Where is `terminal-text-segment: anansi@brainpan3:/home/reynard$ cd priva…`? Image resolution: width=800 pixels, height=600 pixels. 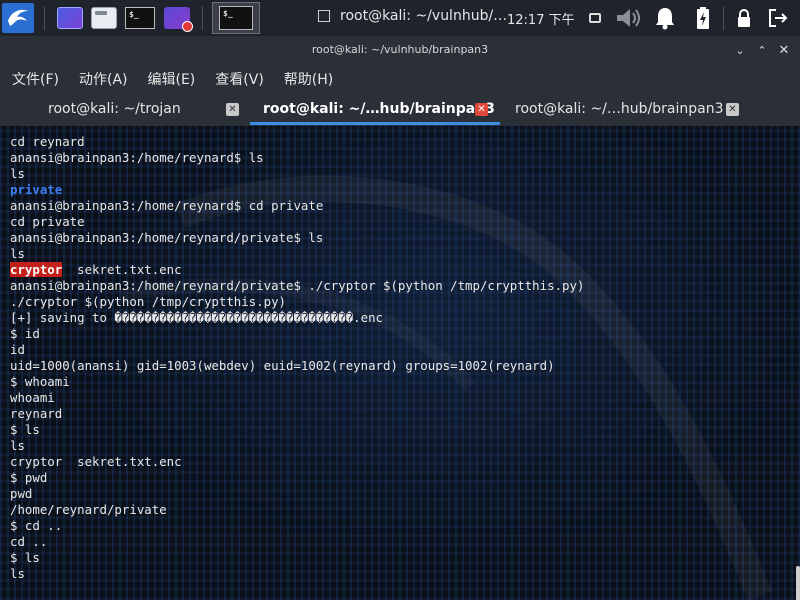 terminal-text-segment: anansi@brainpan3:/home/reynard$ cd priva… is located at coordinates (167, 205).